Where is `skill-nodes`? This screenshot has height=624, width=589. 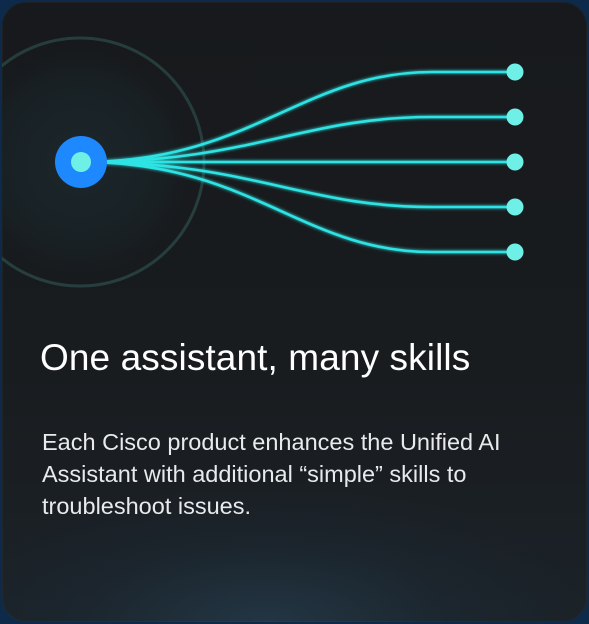
skill-nodes is located at coordinates (515, 162).